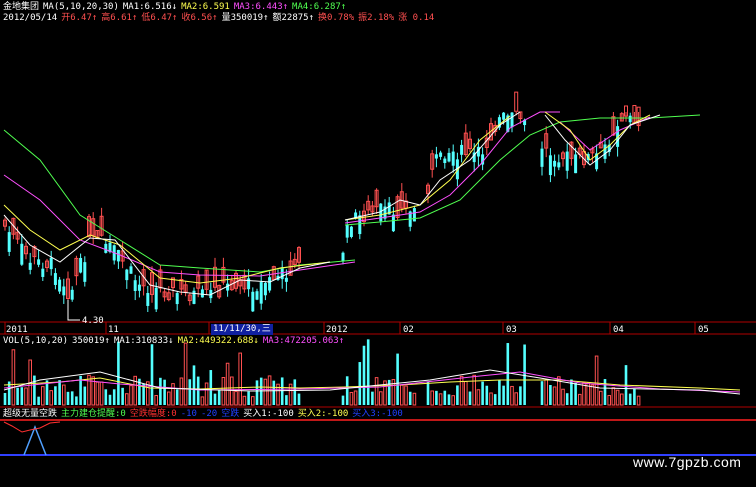 The image size is (756, 487). What do you see at coordinates (79, 18) in the screenshot?
I see `open-value: 开6.47↑` at bounding box center [79, 18].